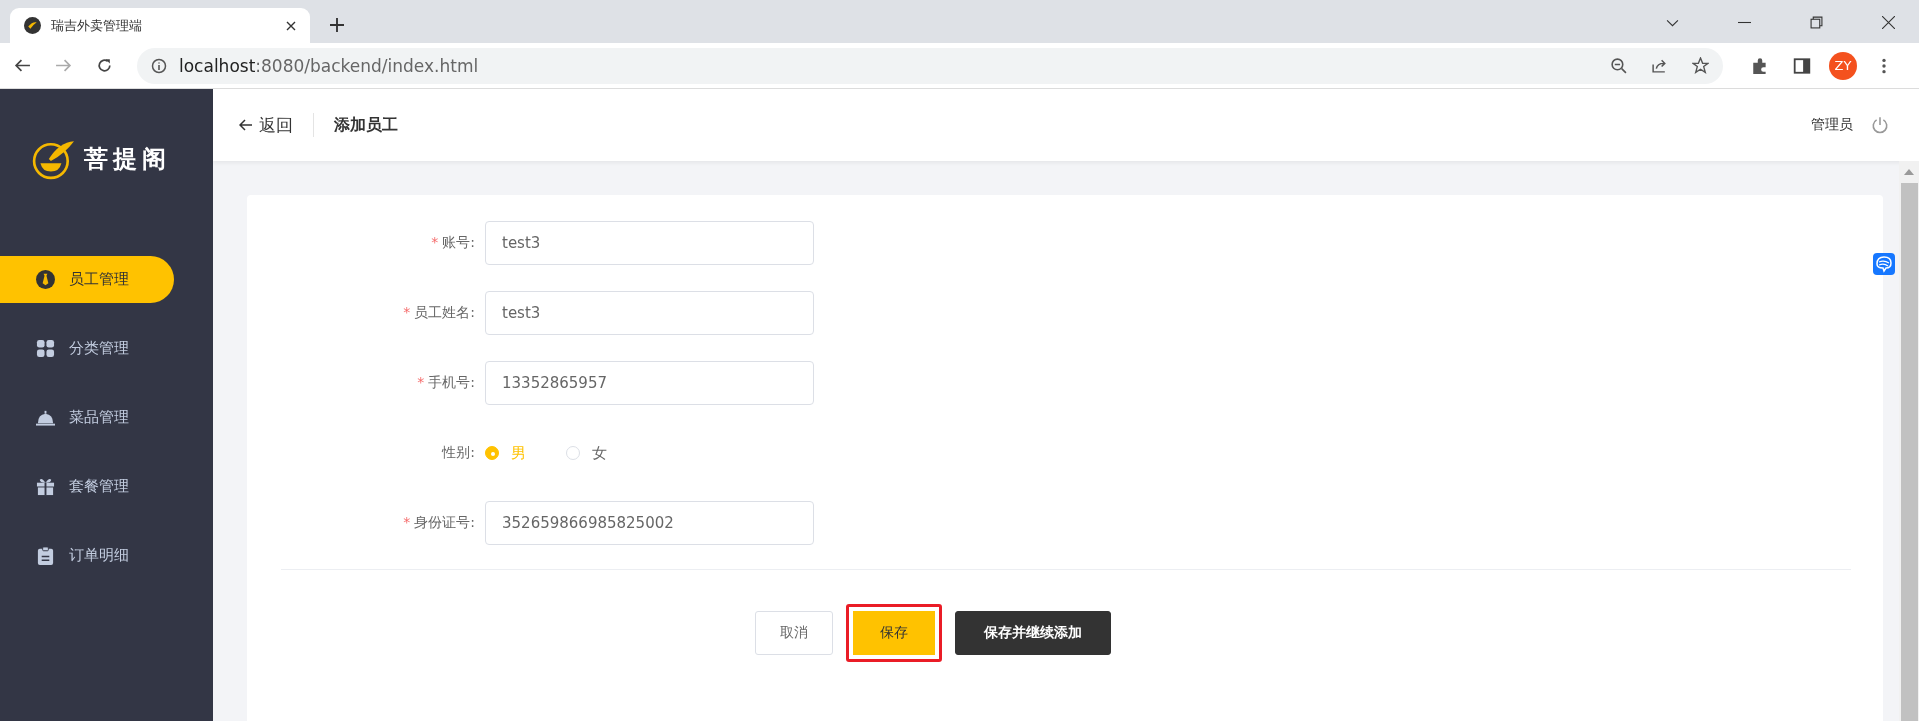 Image resolution: width=1919 pixels, height=721 pixels. What do you see at coordinates (794, 633) in the screenshot?
I see `form-button: 取消` at bounding box center [794, 633].